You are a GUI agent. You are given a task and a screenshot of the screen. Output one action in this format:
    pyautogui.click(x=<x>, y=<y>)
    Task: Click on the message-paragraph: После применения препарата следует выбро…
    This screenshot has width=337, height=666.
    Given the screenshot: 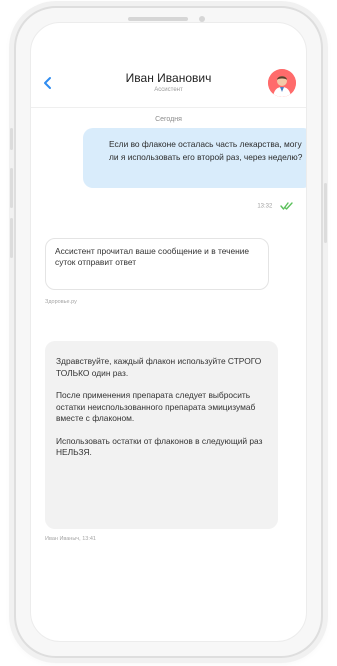 What is the action you would take?
    pyautogui.click(x=156, y=406)
    